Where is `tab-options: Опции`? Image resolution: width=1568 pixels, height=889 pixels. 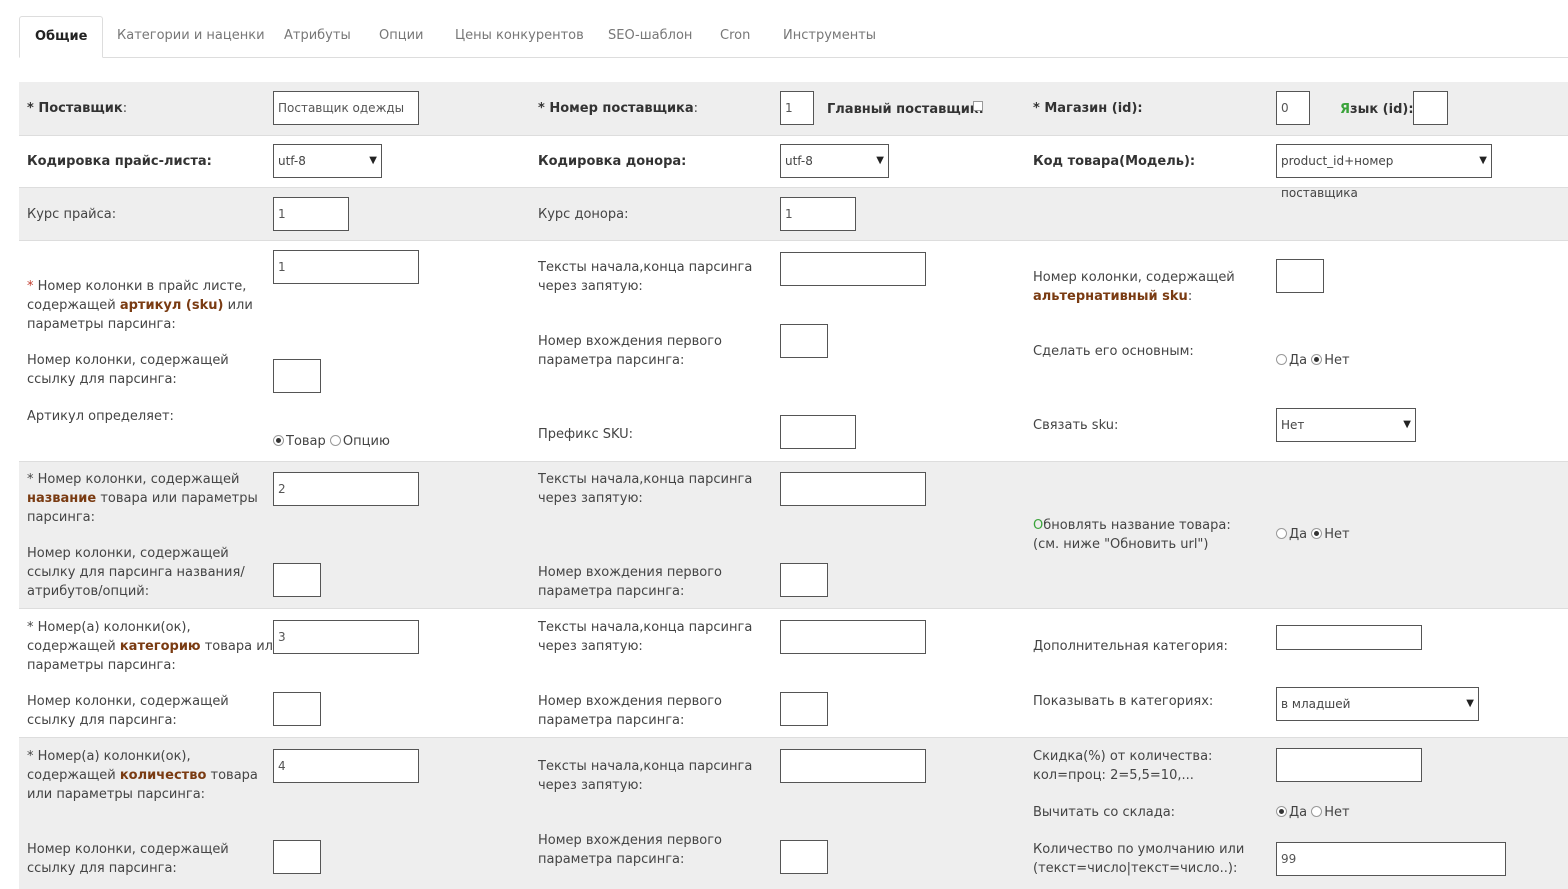
tab-options: Опции is located at coordinates (401, 36).